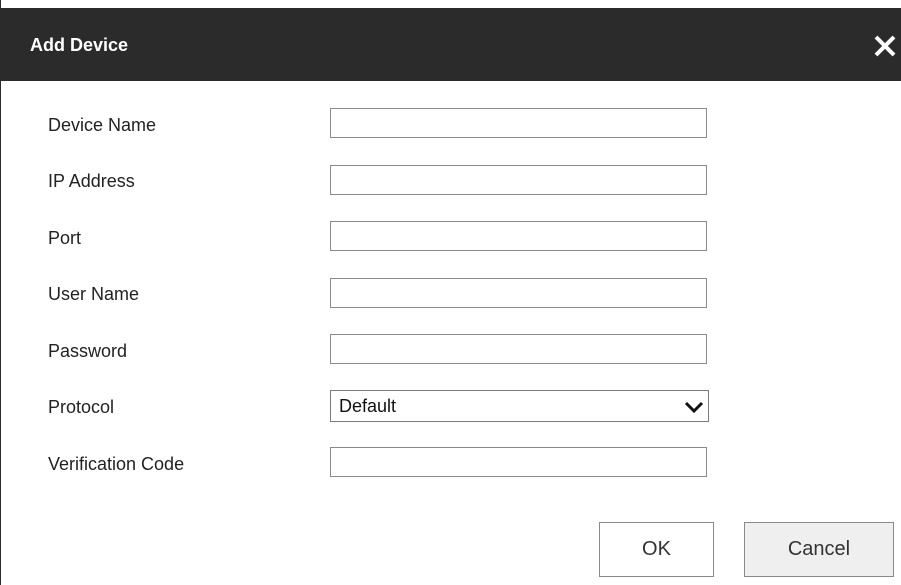 The image size is (901, 585). What do you see at coordinates (88, 351) in the screenshot?
I see `password-label: Password` at bounding box center [88, 351].